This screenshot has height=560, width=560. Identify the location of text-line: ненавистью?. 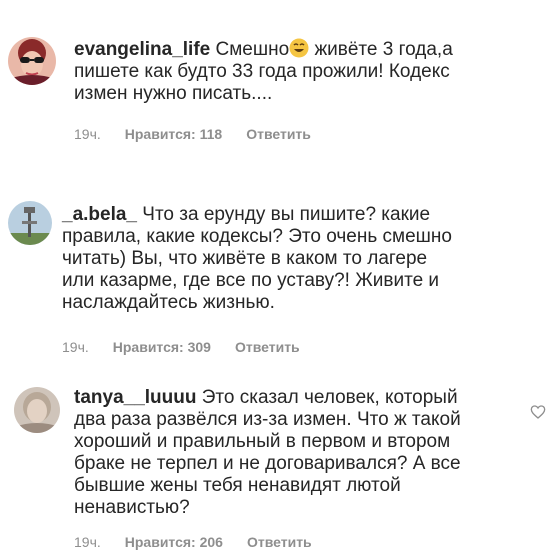
(132, 507).